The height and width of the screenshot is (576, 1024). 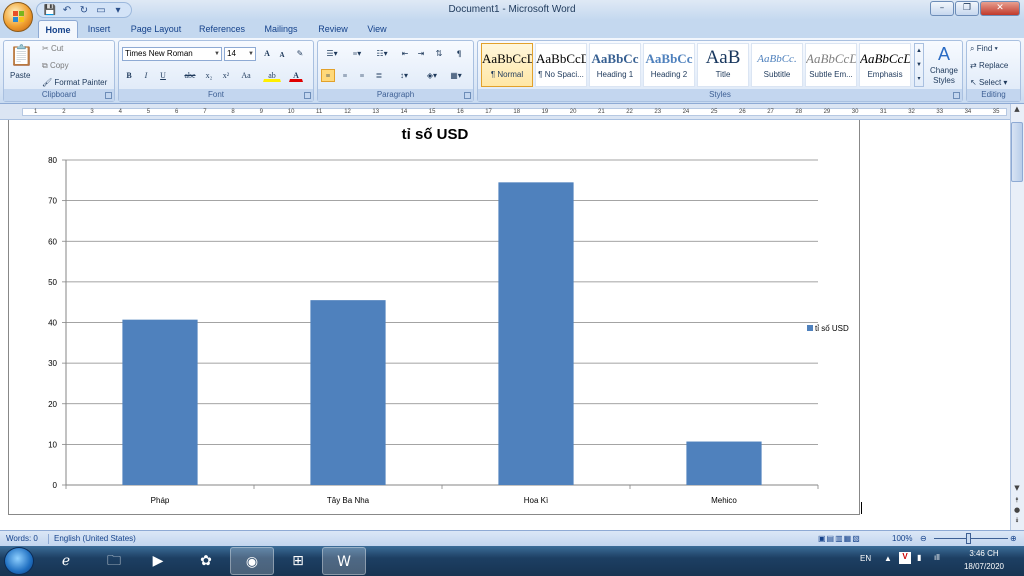 What do you see at coordinates (723, 65) in the screenshot?
I see `style-title: AaB Title` at bounding box center [723, 65].